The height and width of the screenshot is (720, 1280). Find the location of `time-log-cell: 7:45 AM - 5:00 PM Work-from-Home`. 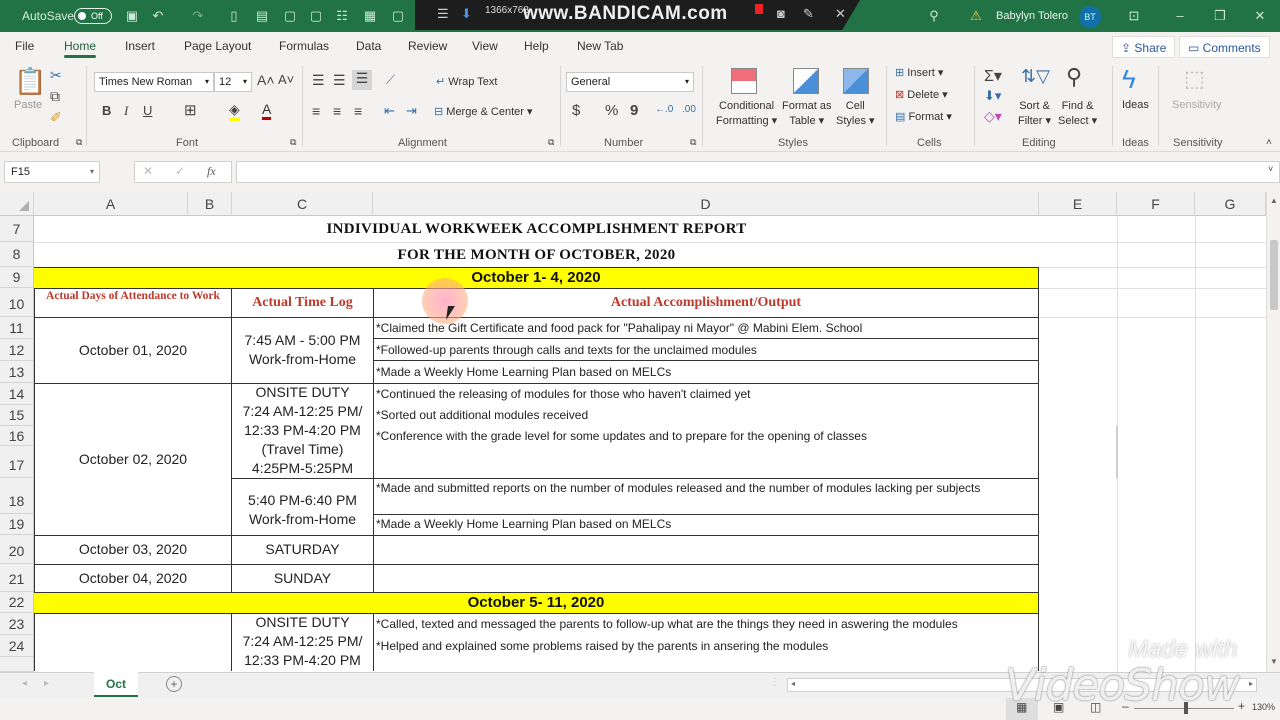

time-log-cell: 7:45 AM - 5:00 PM Work-from-Home is located at coordinates (302, 350).